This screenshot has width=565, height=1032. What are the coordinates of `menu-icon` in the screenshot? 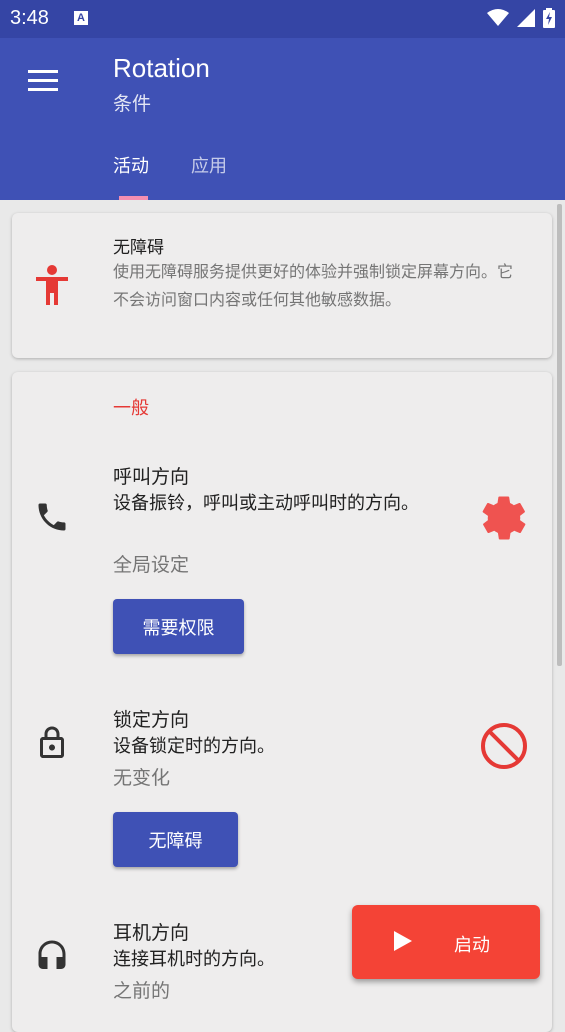 It's located at (44, 82).